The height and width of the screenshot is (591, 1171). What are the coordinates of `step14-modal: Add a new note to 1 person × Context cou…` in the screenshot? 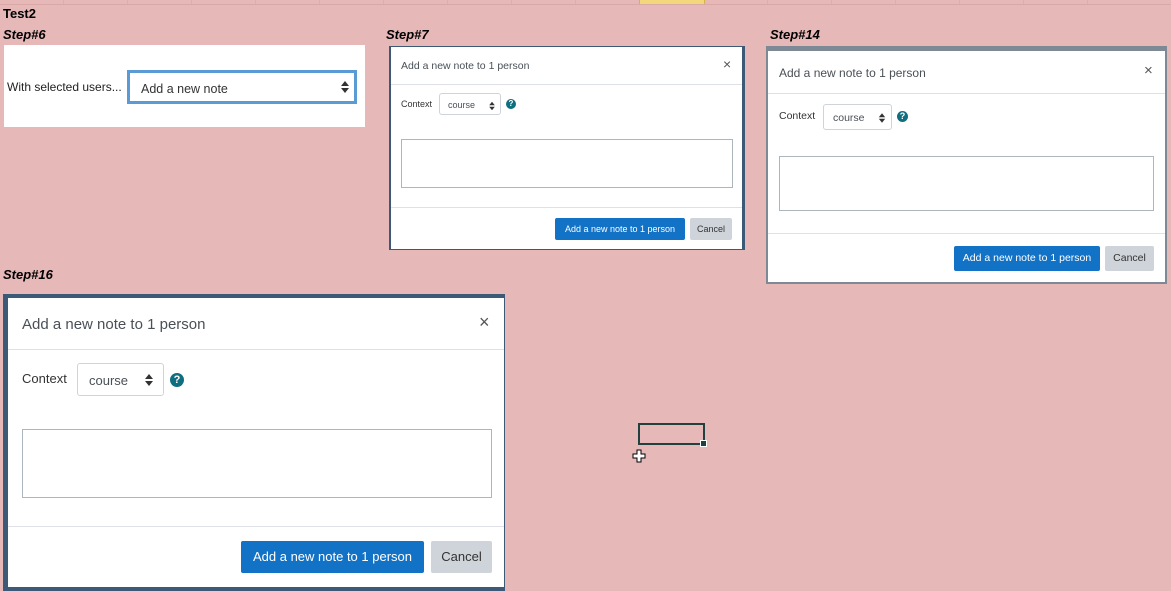 It's located at (966, 166).